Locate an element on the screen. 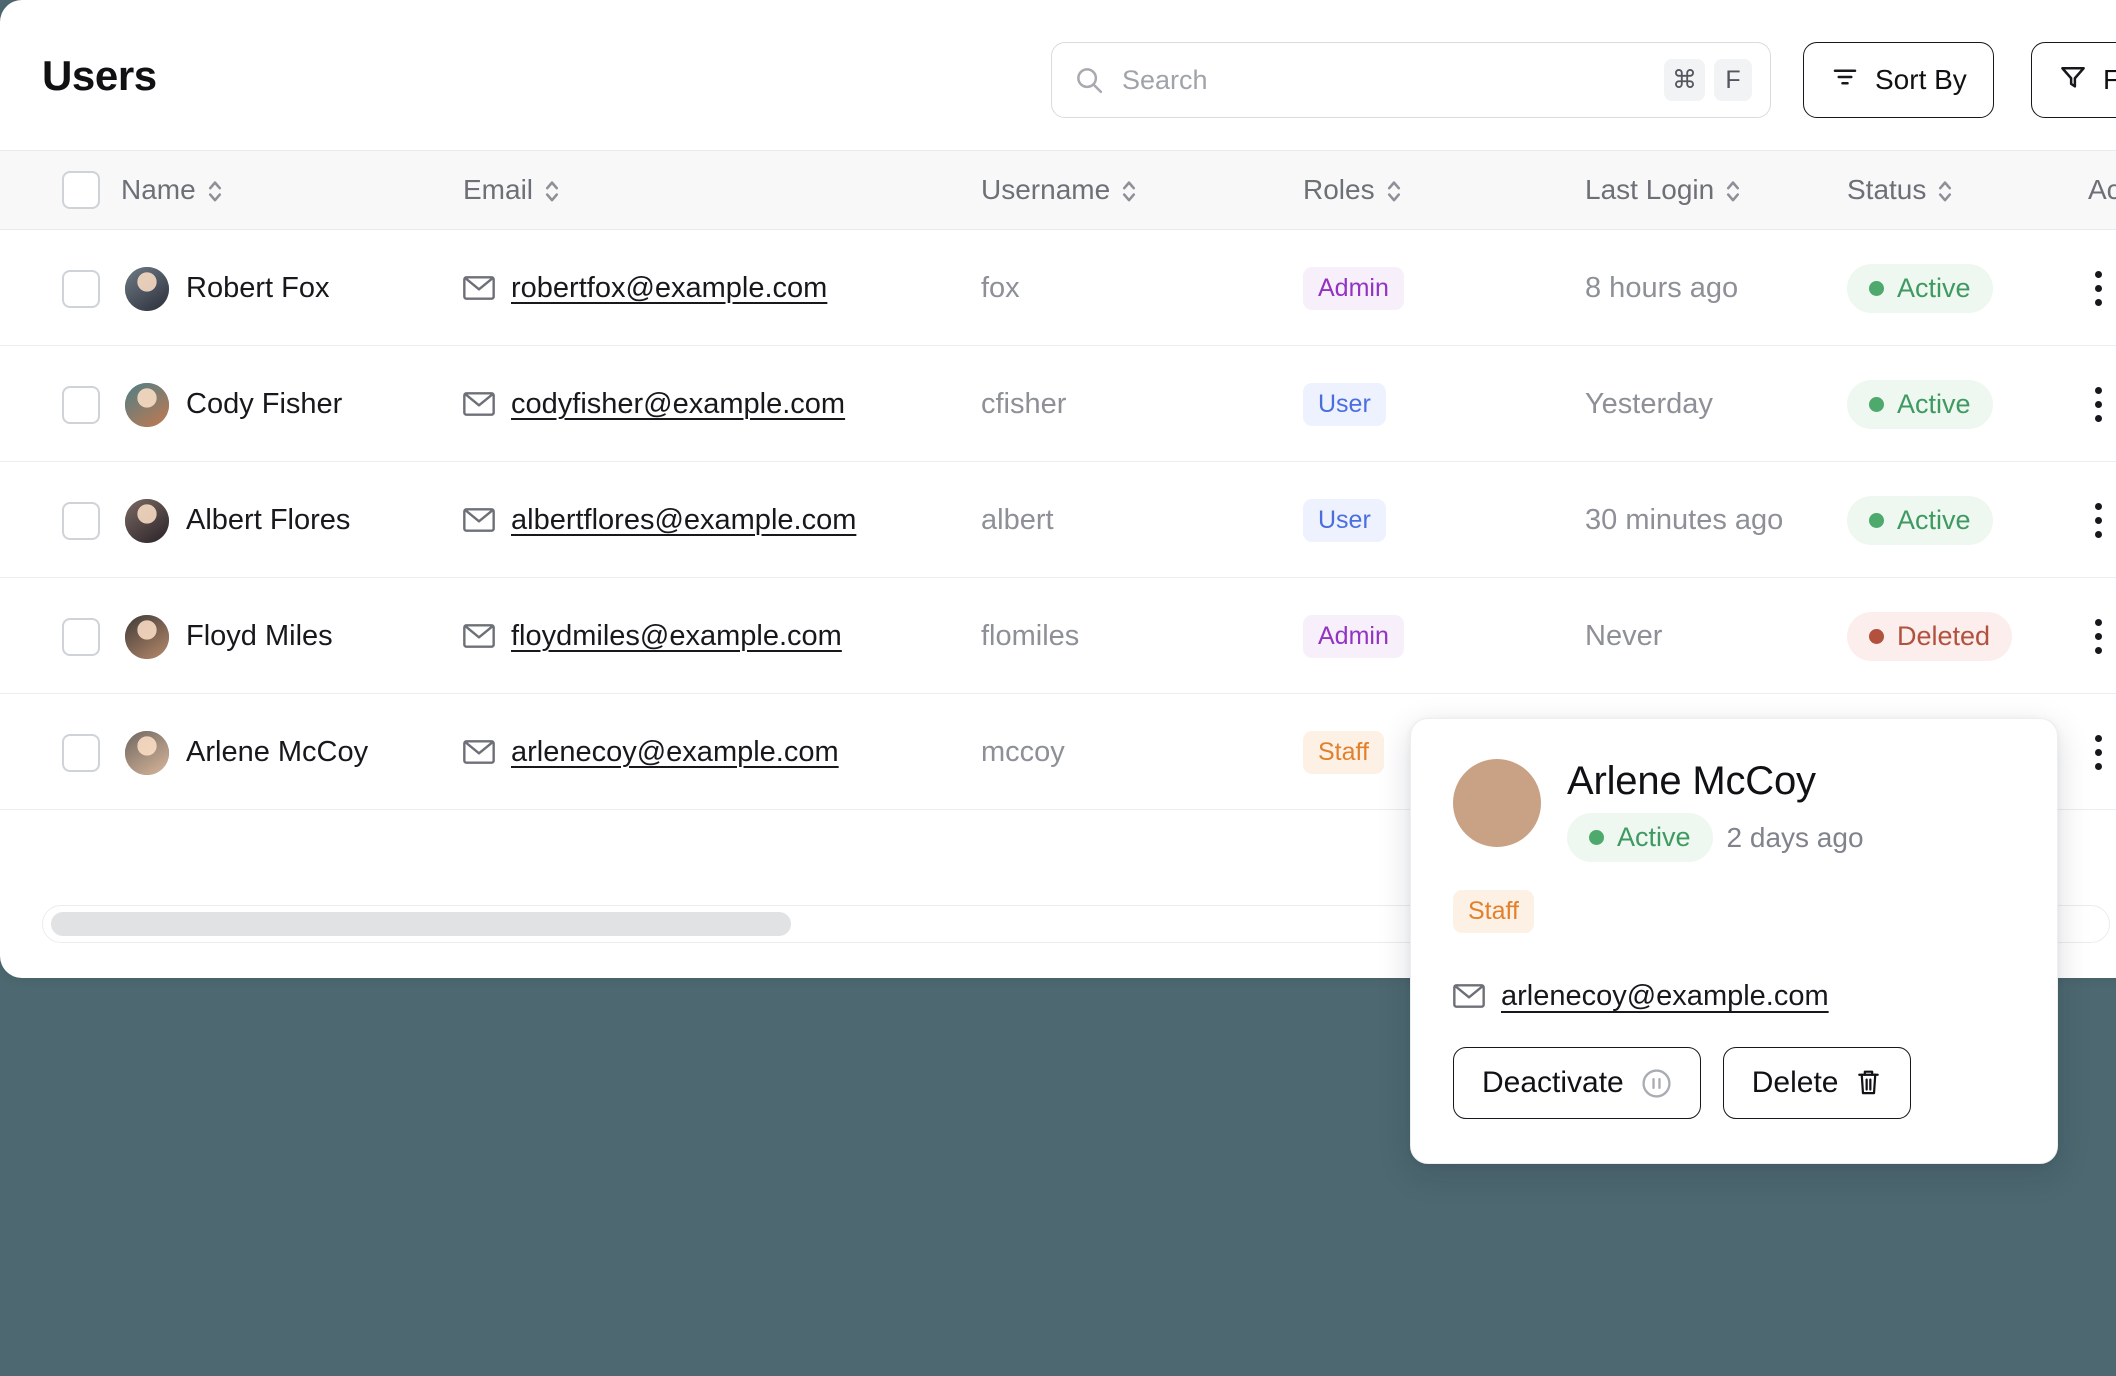  user-name: Arlene McCoy is located at coordinates (277, 752).